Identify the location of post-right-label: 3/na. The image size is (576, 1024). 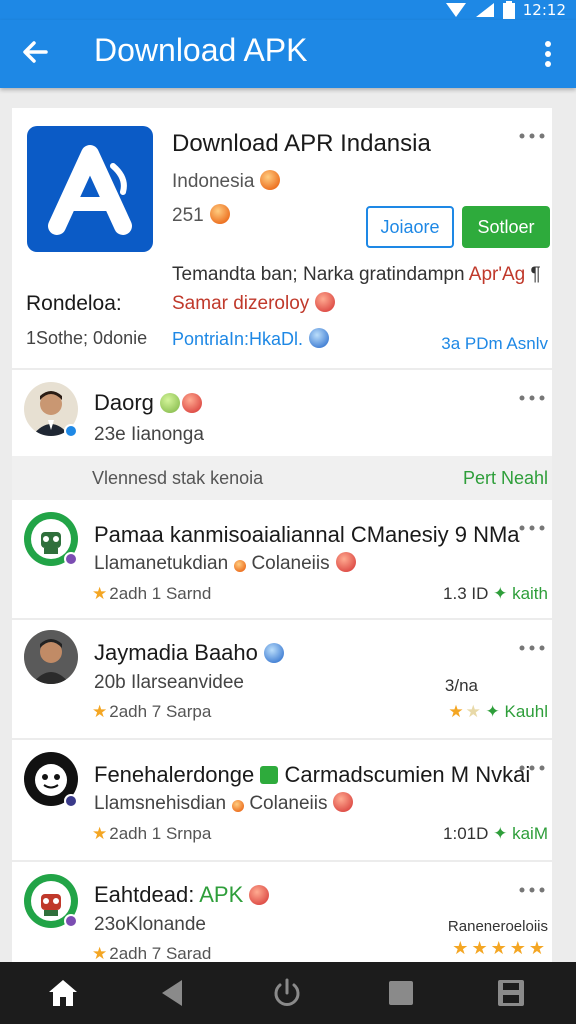
(461, 685).